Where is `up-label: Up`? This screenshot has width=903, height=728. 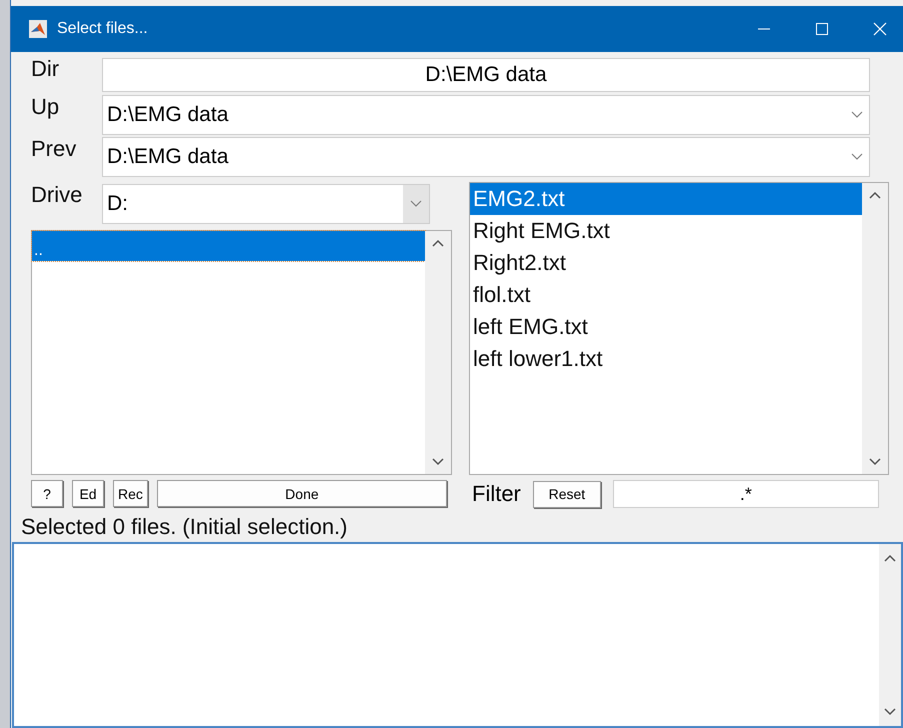 up-label: Up is located at coordinates (45, 107).